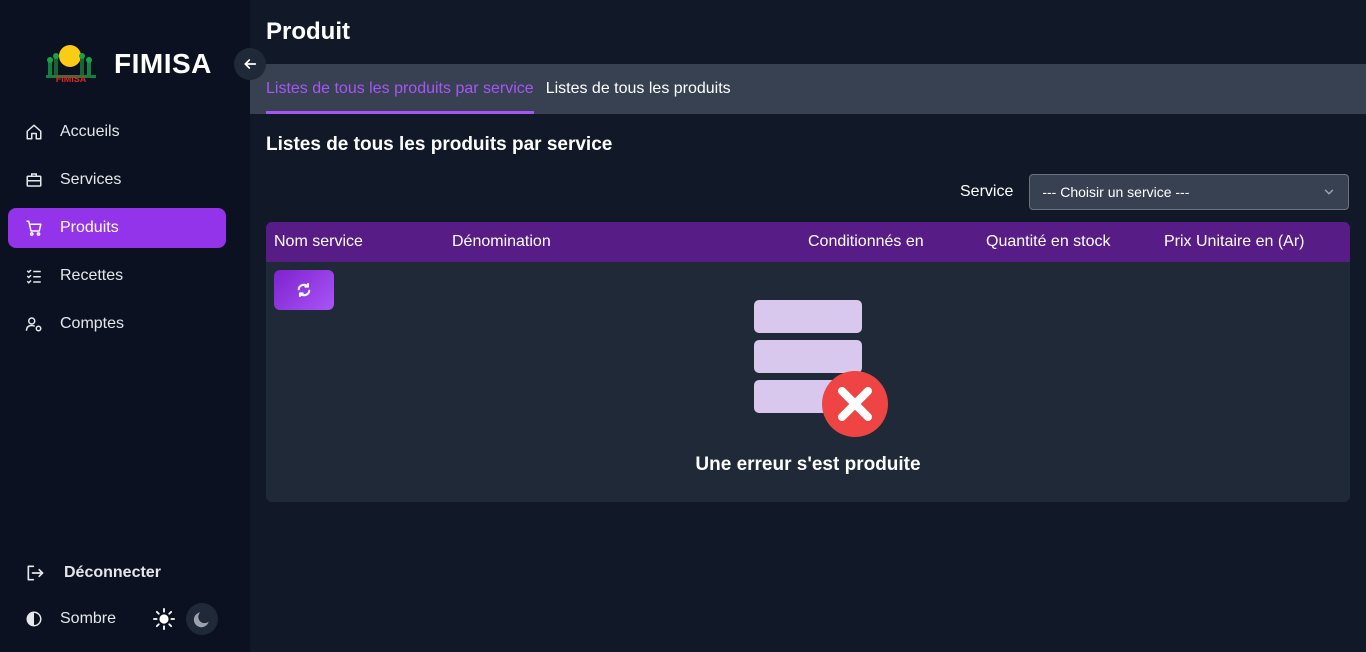  I want to click on logout-button: Déconnecter, so click(92, 573).